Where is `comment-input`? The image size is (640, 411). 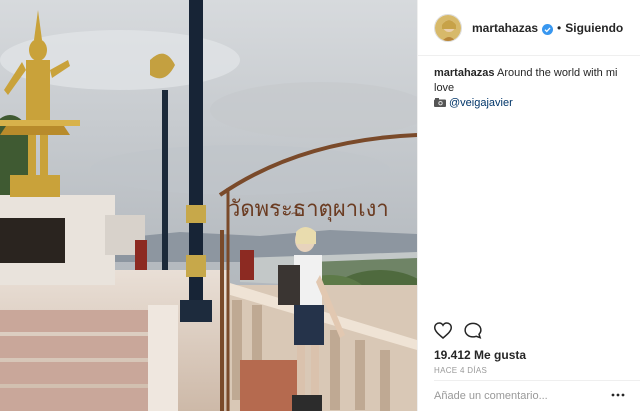 comment-input is located at coordinates (529, 396).